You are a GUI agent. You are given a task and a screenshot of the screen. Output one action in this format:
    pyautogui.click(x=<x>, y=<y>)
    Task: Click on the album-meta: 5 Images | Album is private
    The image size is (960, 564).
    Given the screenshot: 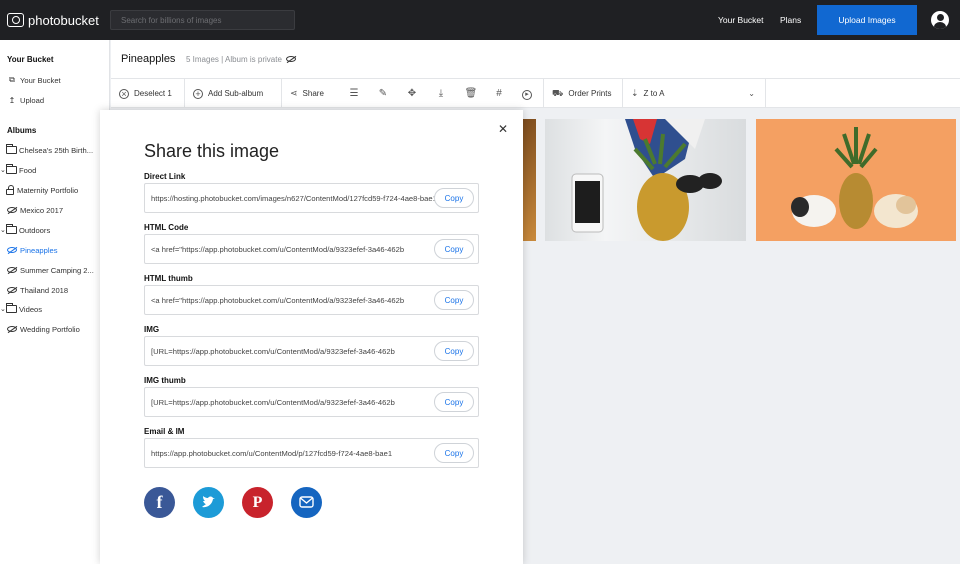 What is the action you would take?
    pyautogui.click(x=242, y=59)
    